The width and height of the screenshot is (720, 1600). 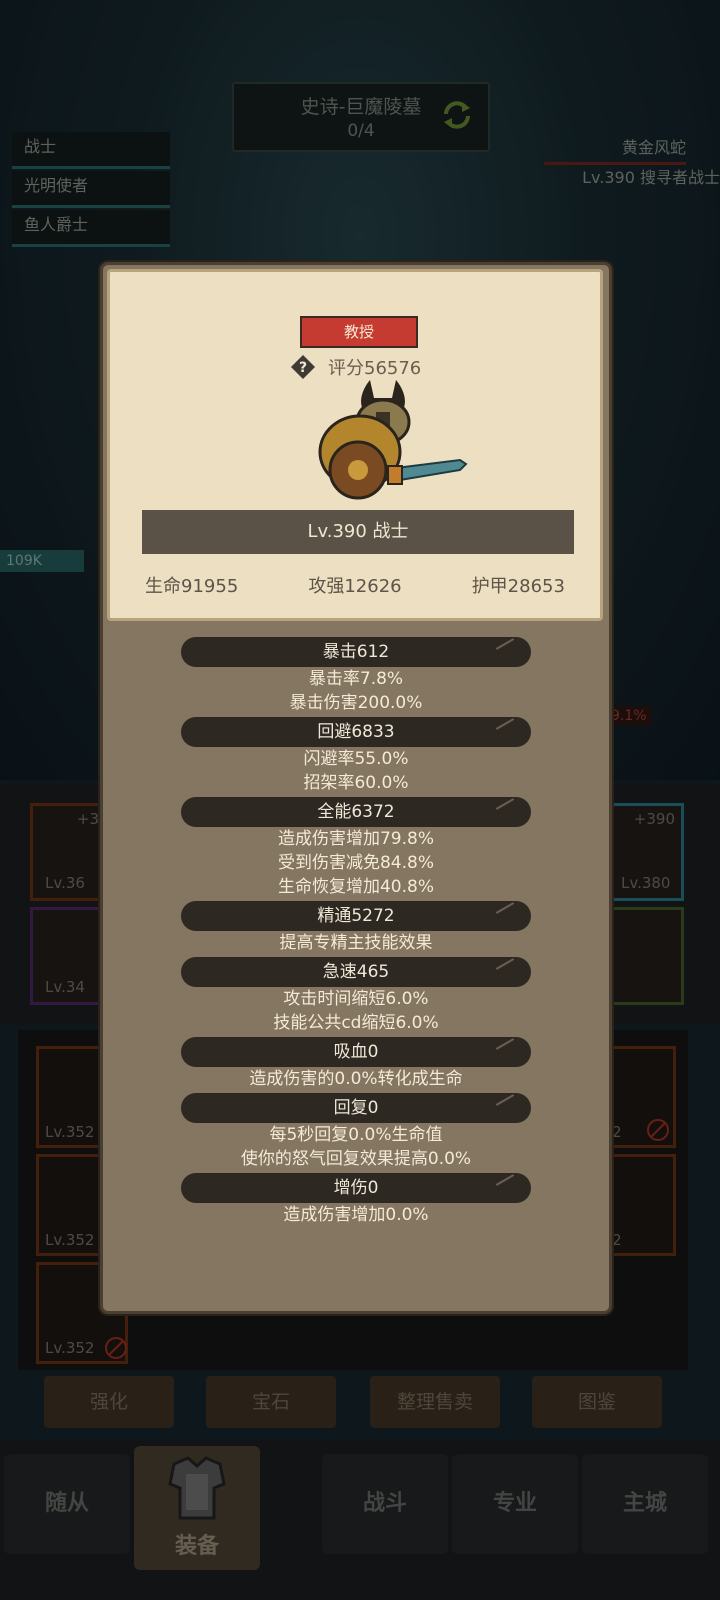 What do you see at coordinates (356, 652) in the screenshot?
I see `stat-header-crit: 暴击612` at bounding box center [356, 652].